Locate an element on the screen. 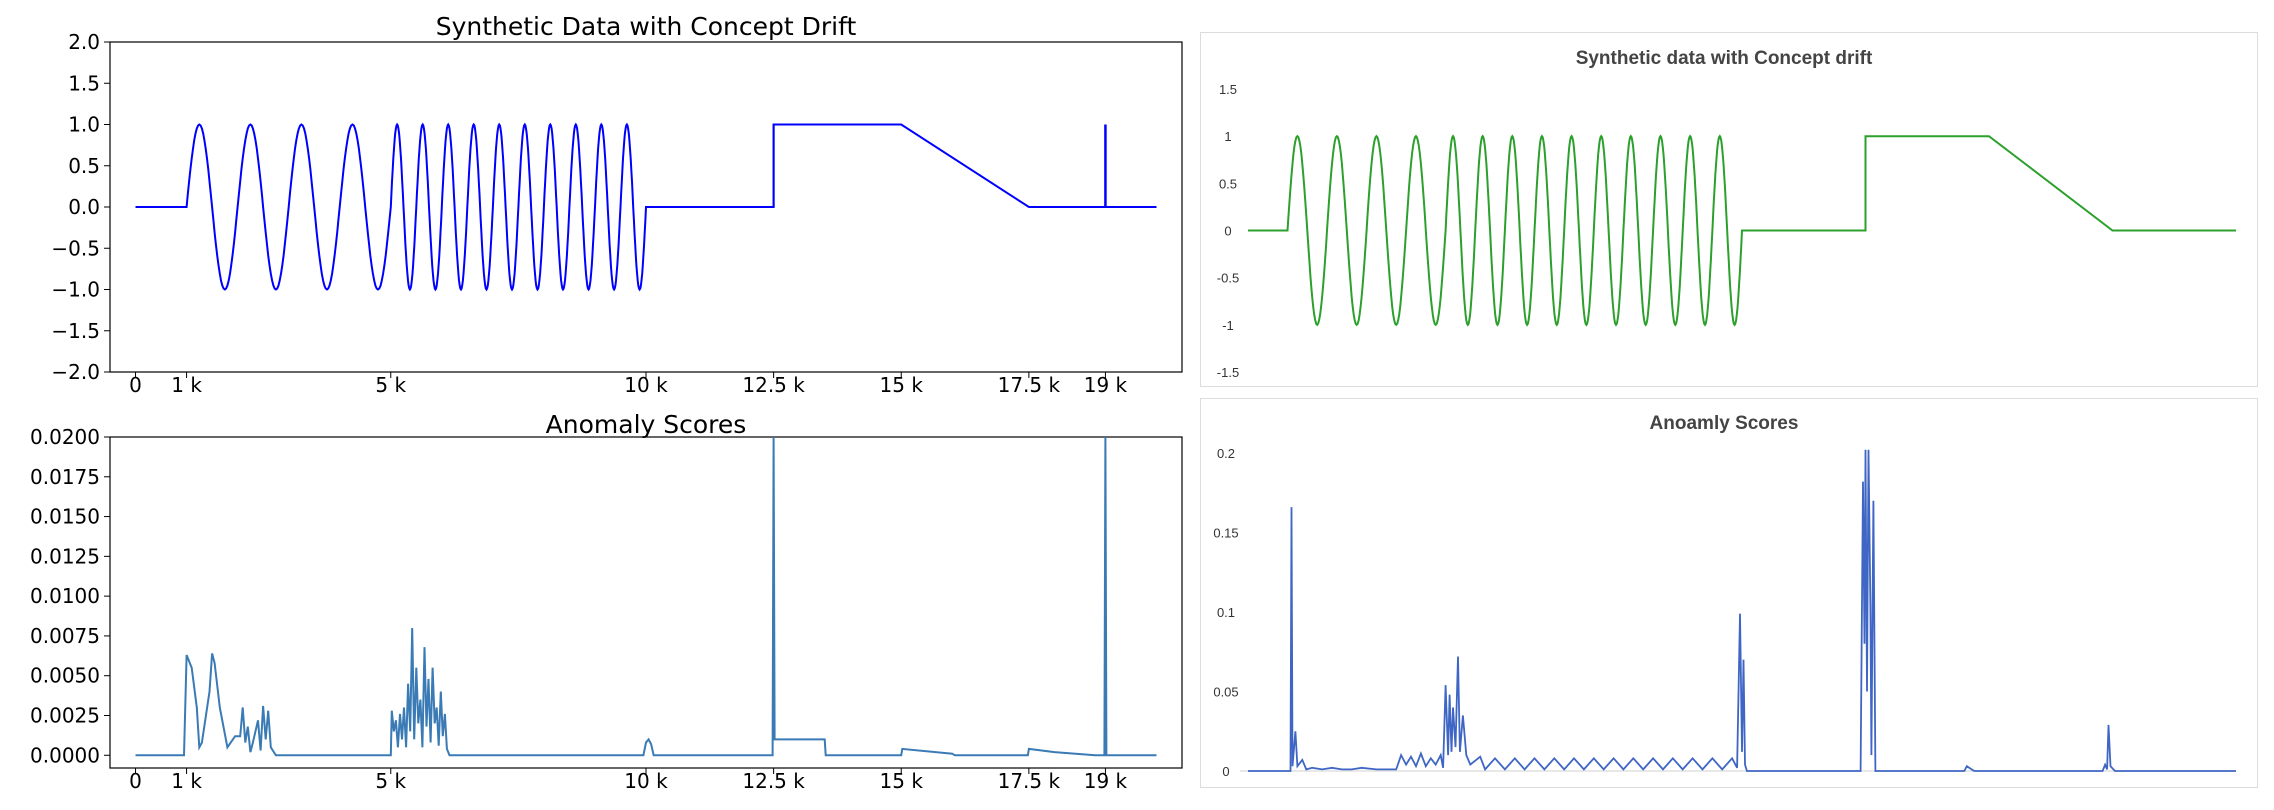 The image size is (2274, 810). x-tick-labels-left-bottom: 0 1 k 5 k 10 k 12.5 k 15 k 17.5 k 19 k is located at coordinates (628, 780).